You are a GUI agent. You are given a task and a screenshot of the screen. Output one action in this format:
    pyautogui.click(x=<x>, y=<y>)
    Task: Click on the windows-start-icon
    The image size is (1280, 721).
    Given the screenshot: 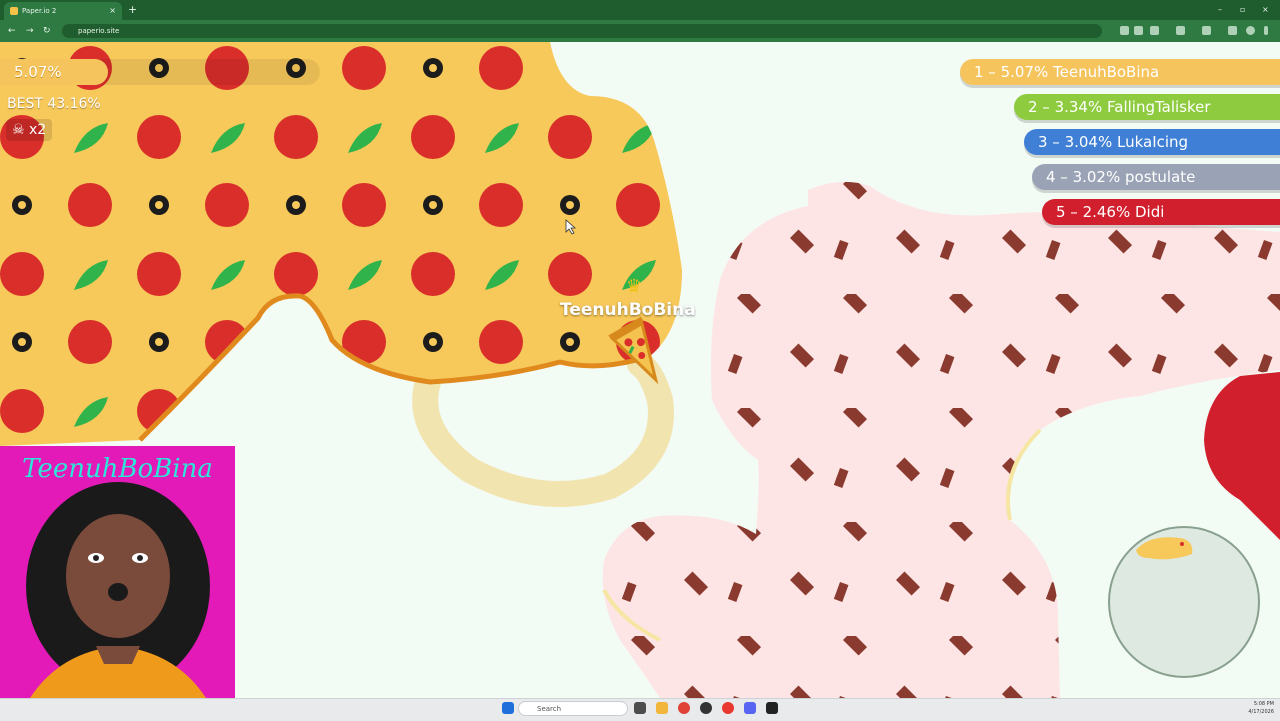 What is the action you would take?
    pyautogui.click(x=508, y=708)
    